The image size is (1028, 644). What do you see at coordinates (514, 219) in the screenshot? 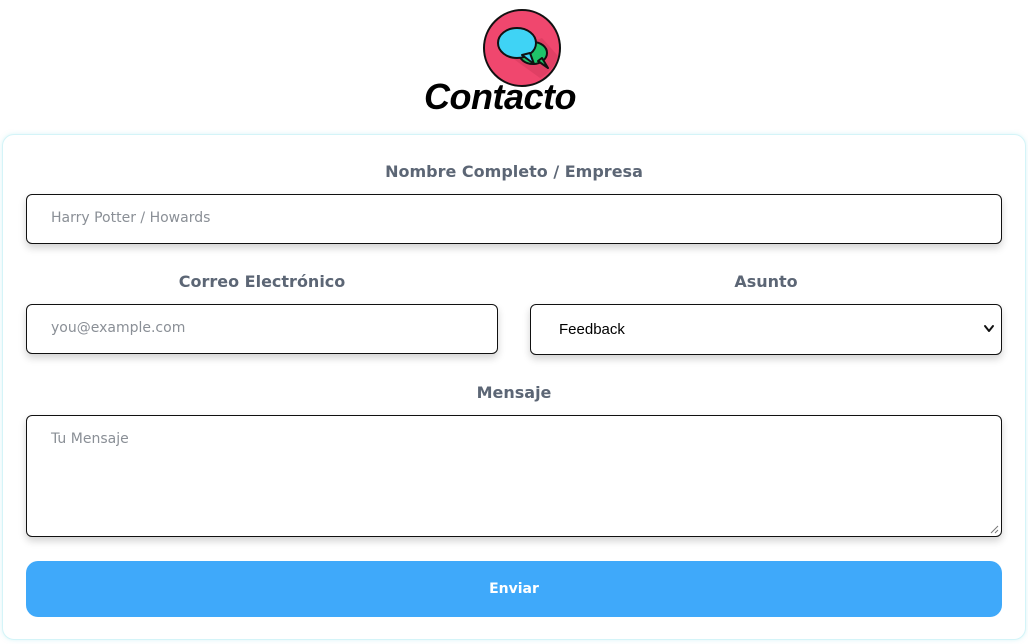
I see `name-input: Harry Potter / Howards` at bounding box center [514, 219].